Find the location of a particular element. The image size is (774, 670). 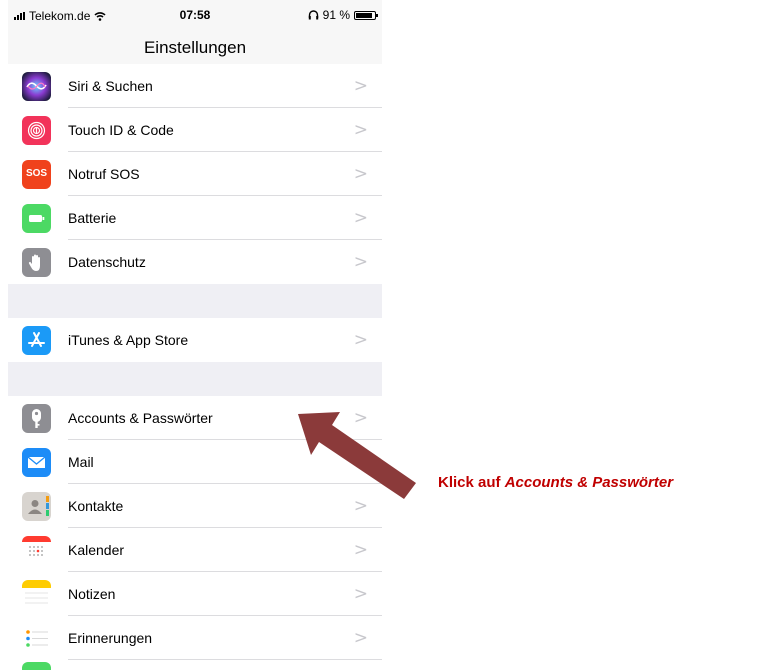

row-label: Erinnerungen is located at coordinates (110, 638).